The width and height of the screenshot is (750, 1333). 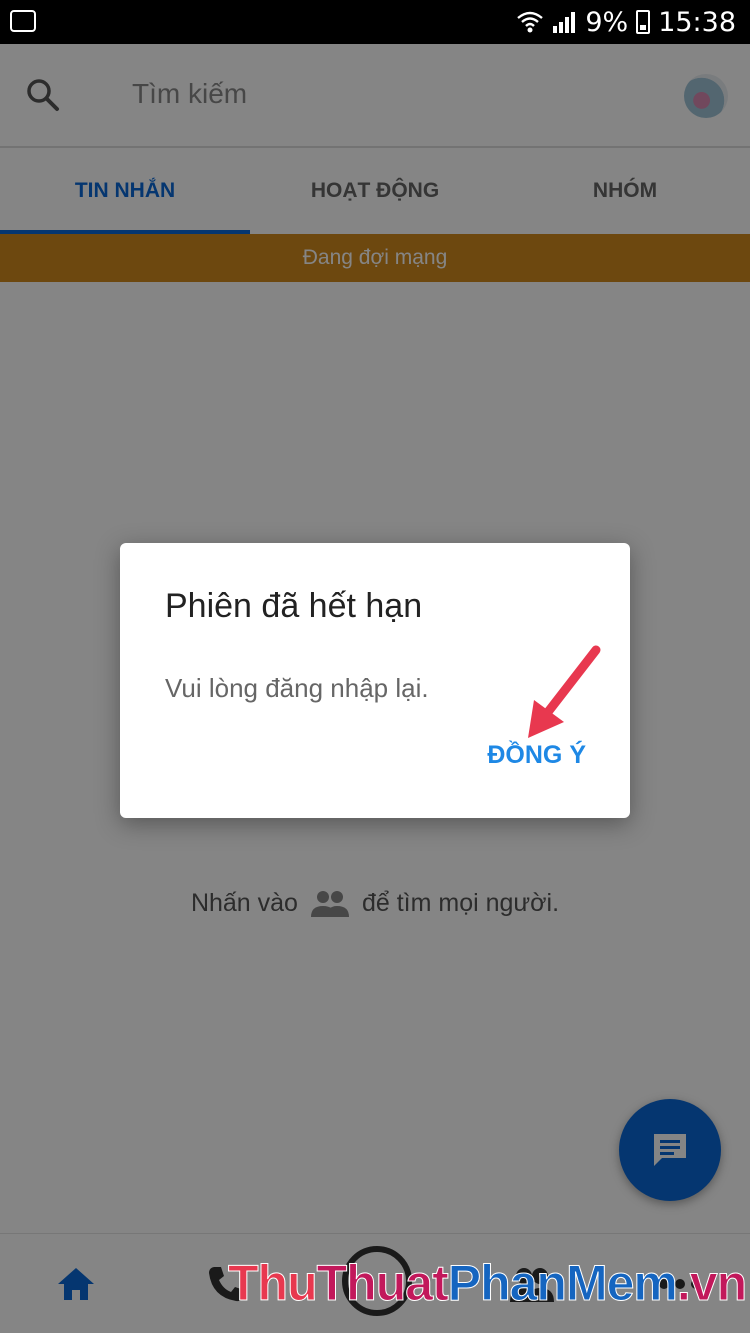 What do you see at coordinates (536, 755) in the screenshot?
I see `confirm-button: ĐỒNG Ý` at bounding box center [536, 755].